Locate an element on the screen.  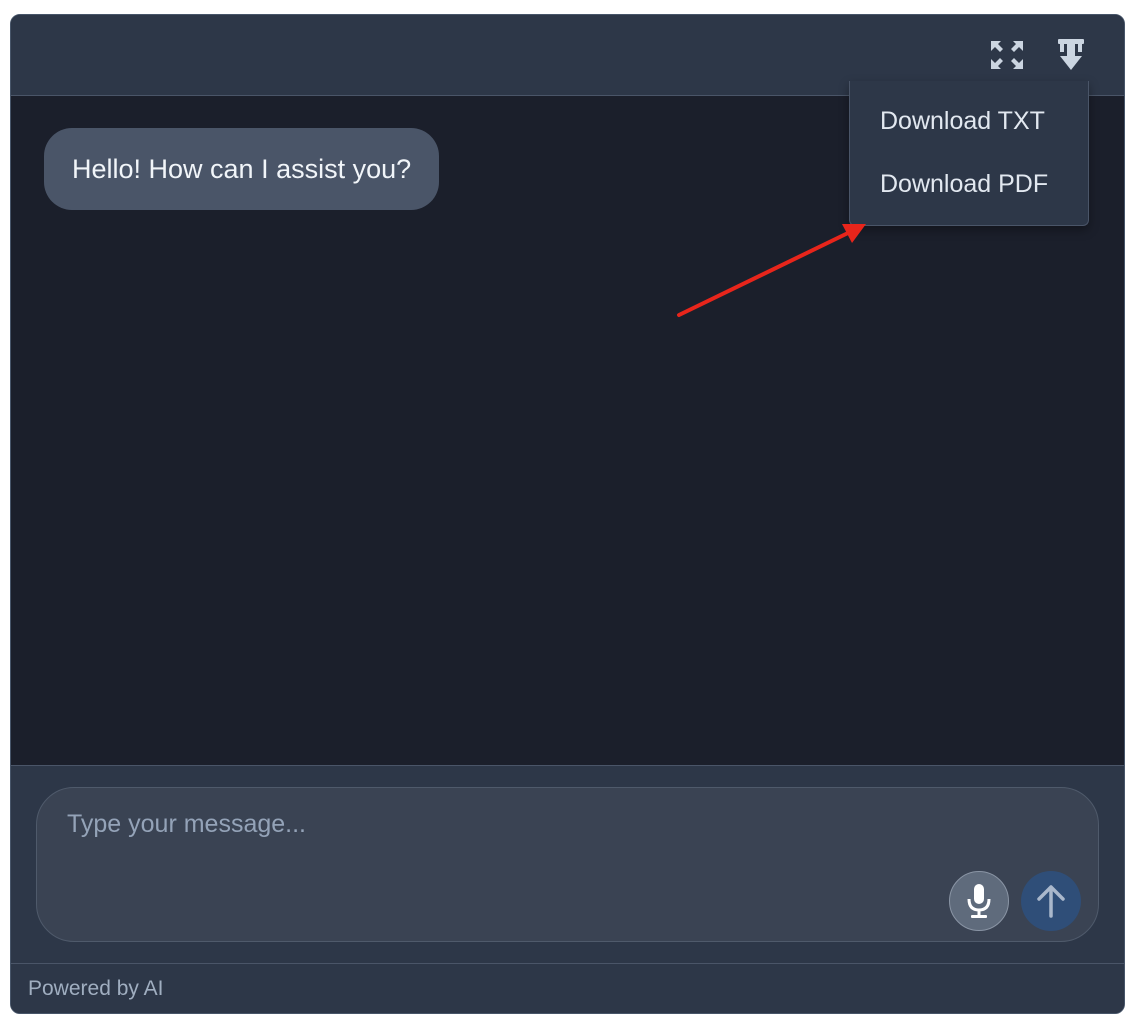
assistant-message-bubble: Hello! How can I assist you? is located at coordinates (242, 169).